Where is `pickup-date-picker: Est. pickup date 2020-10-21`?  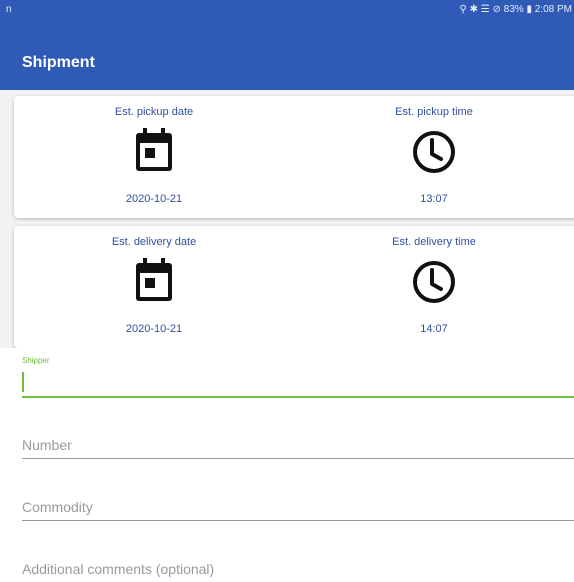
pickup-date-picker: Est. pickup date 2020-10-21 is located at coordinates (154, 157).